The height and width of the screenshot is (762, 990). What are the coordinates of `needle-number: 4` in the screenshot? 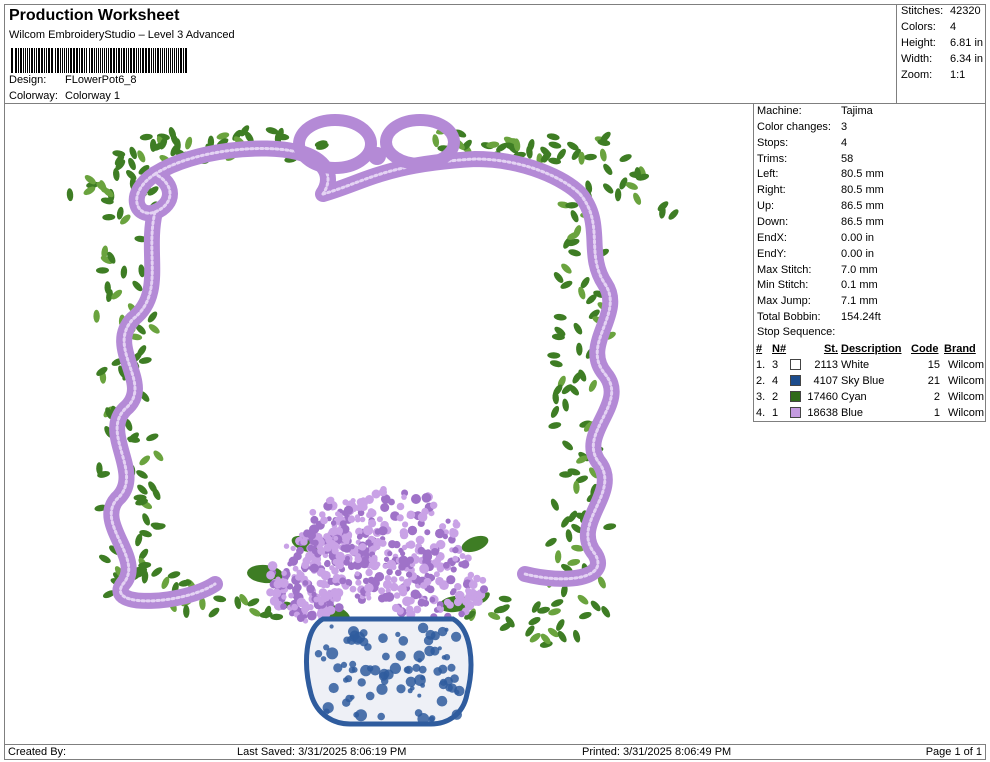 It's located at (775, 381).